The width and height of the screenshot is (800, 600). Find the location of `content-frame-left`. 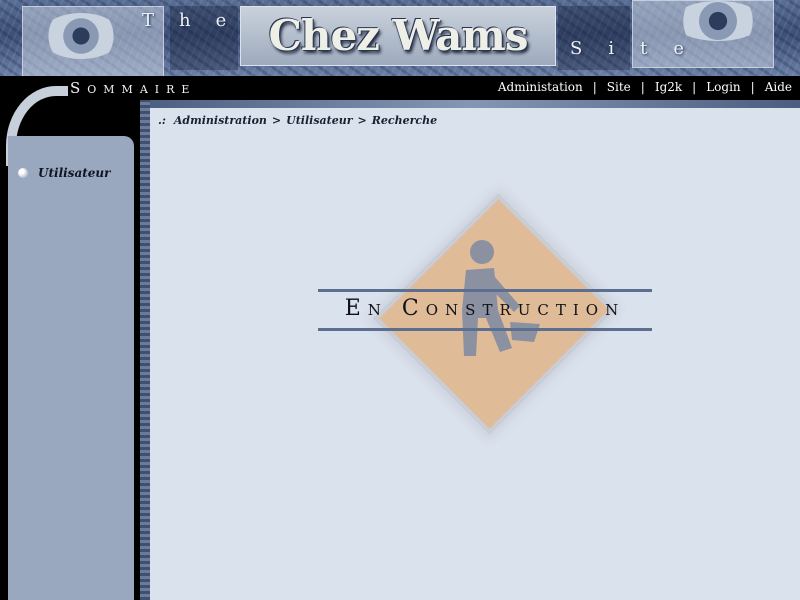

content-frame-left is located at coordinates (145, 350).